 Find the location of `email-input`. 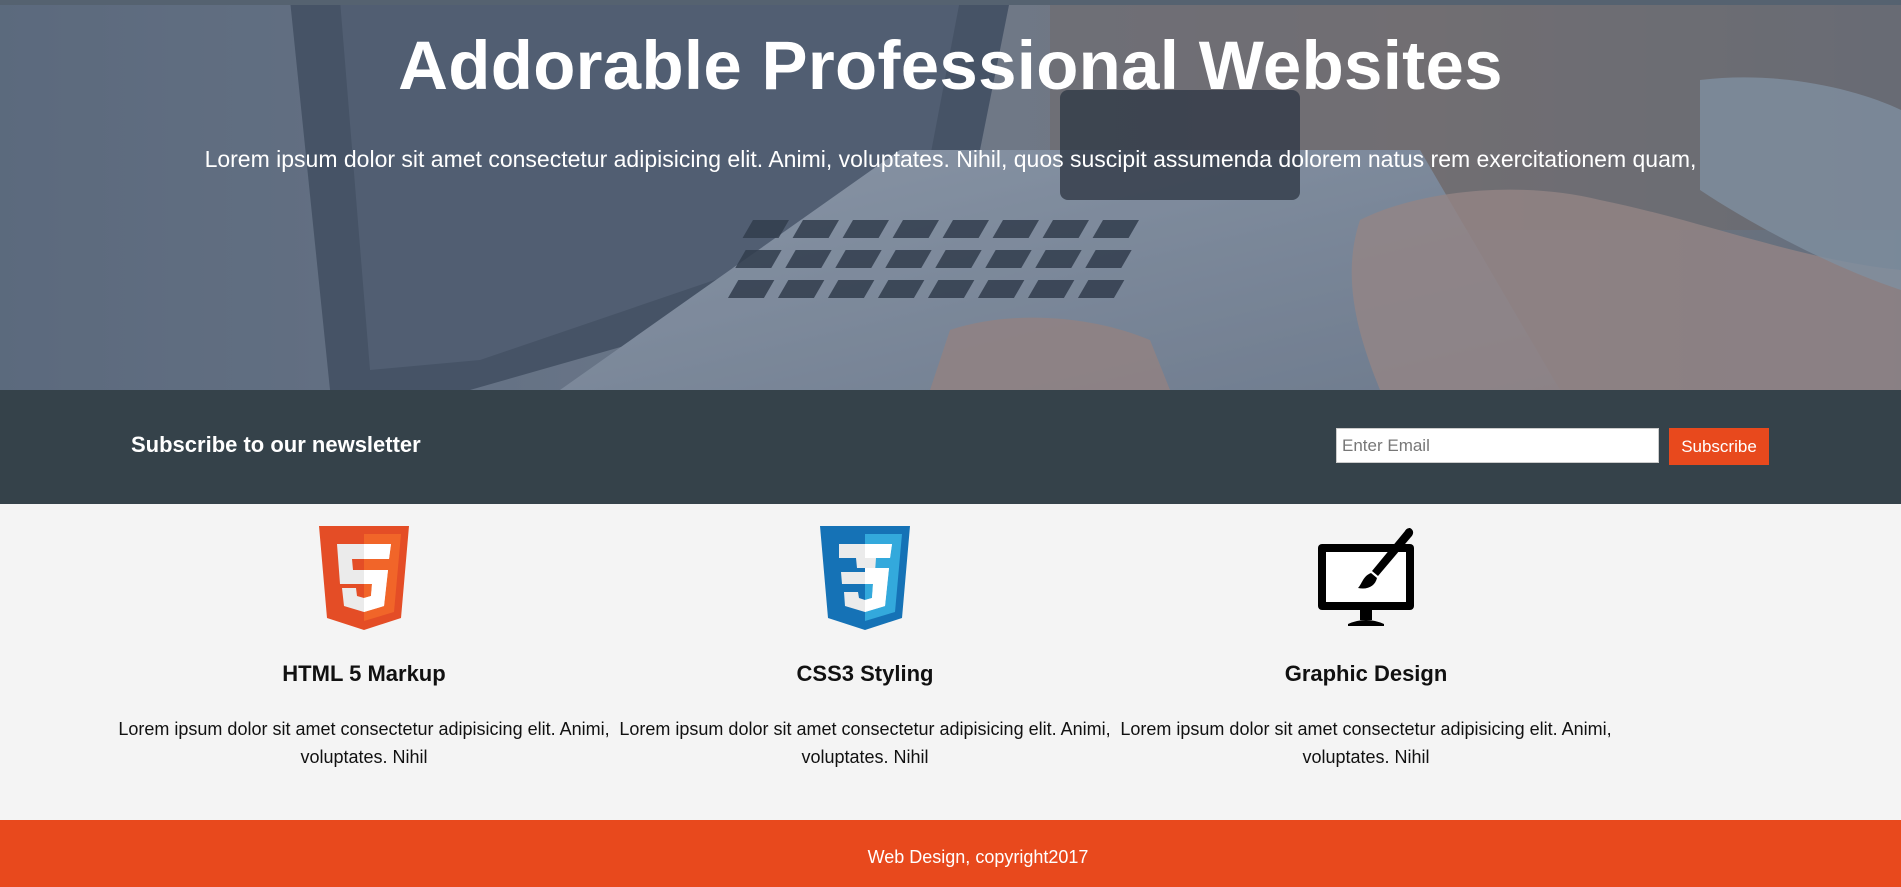

email-input is located at coordinates (1497, 445).